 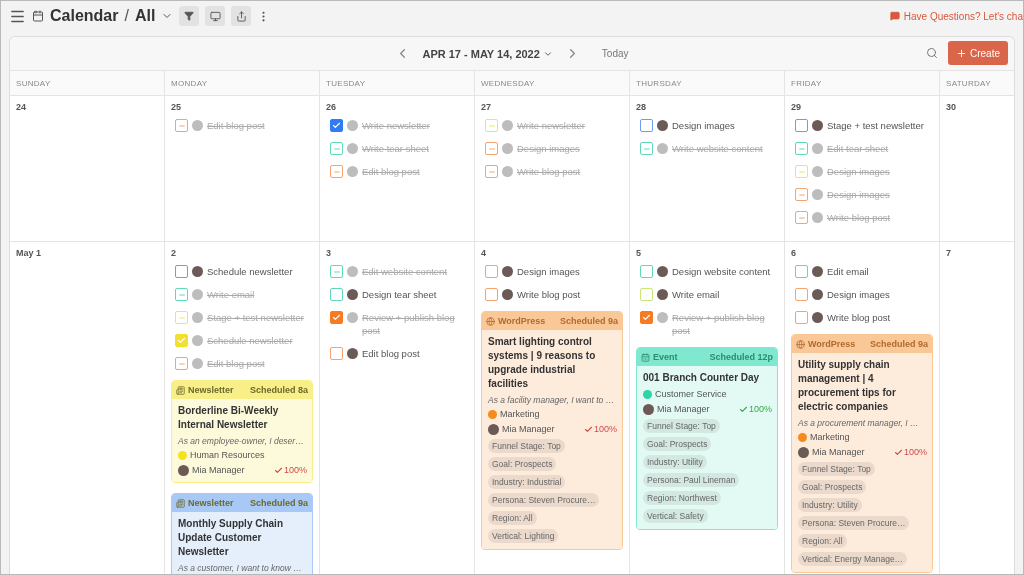 What do you see at coordinates (520, 414) in the screenshot?
I see `category-name: Marketing` at bounding box center [520, 414].